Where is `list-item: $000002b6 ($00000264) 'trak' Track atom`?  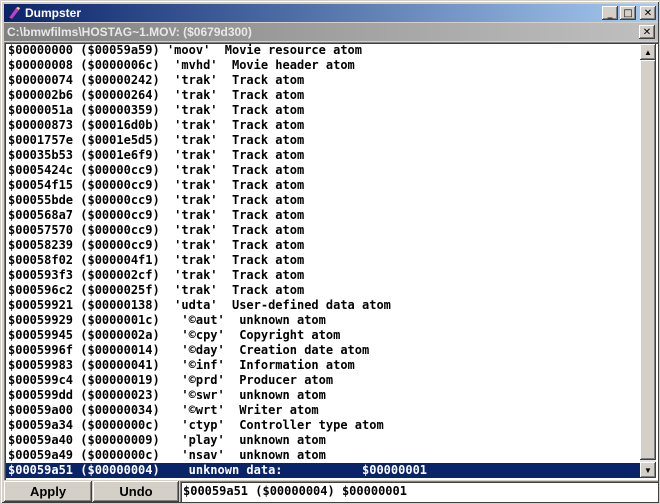
list-item: $000002b6 ($00000264) 'trak' Track atom is located at coordinates (325, 95).